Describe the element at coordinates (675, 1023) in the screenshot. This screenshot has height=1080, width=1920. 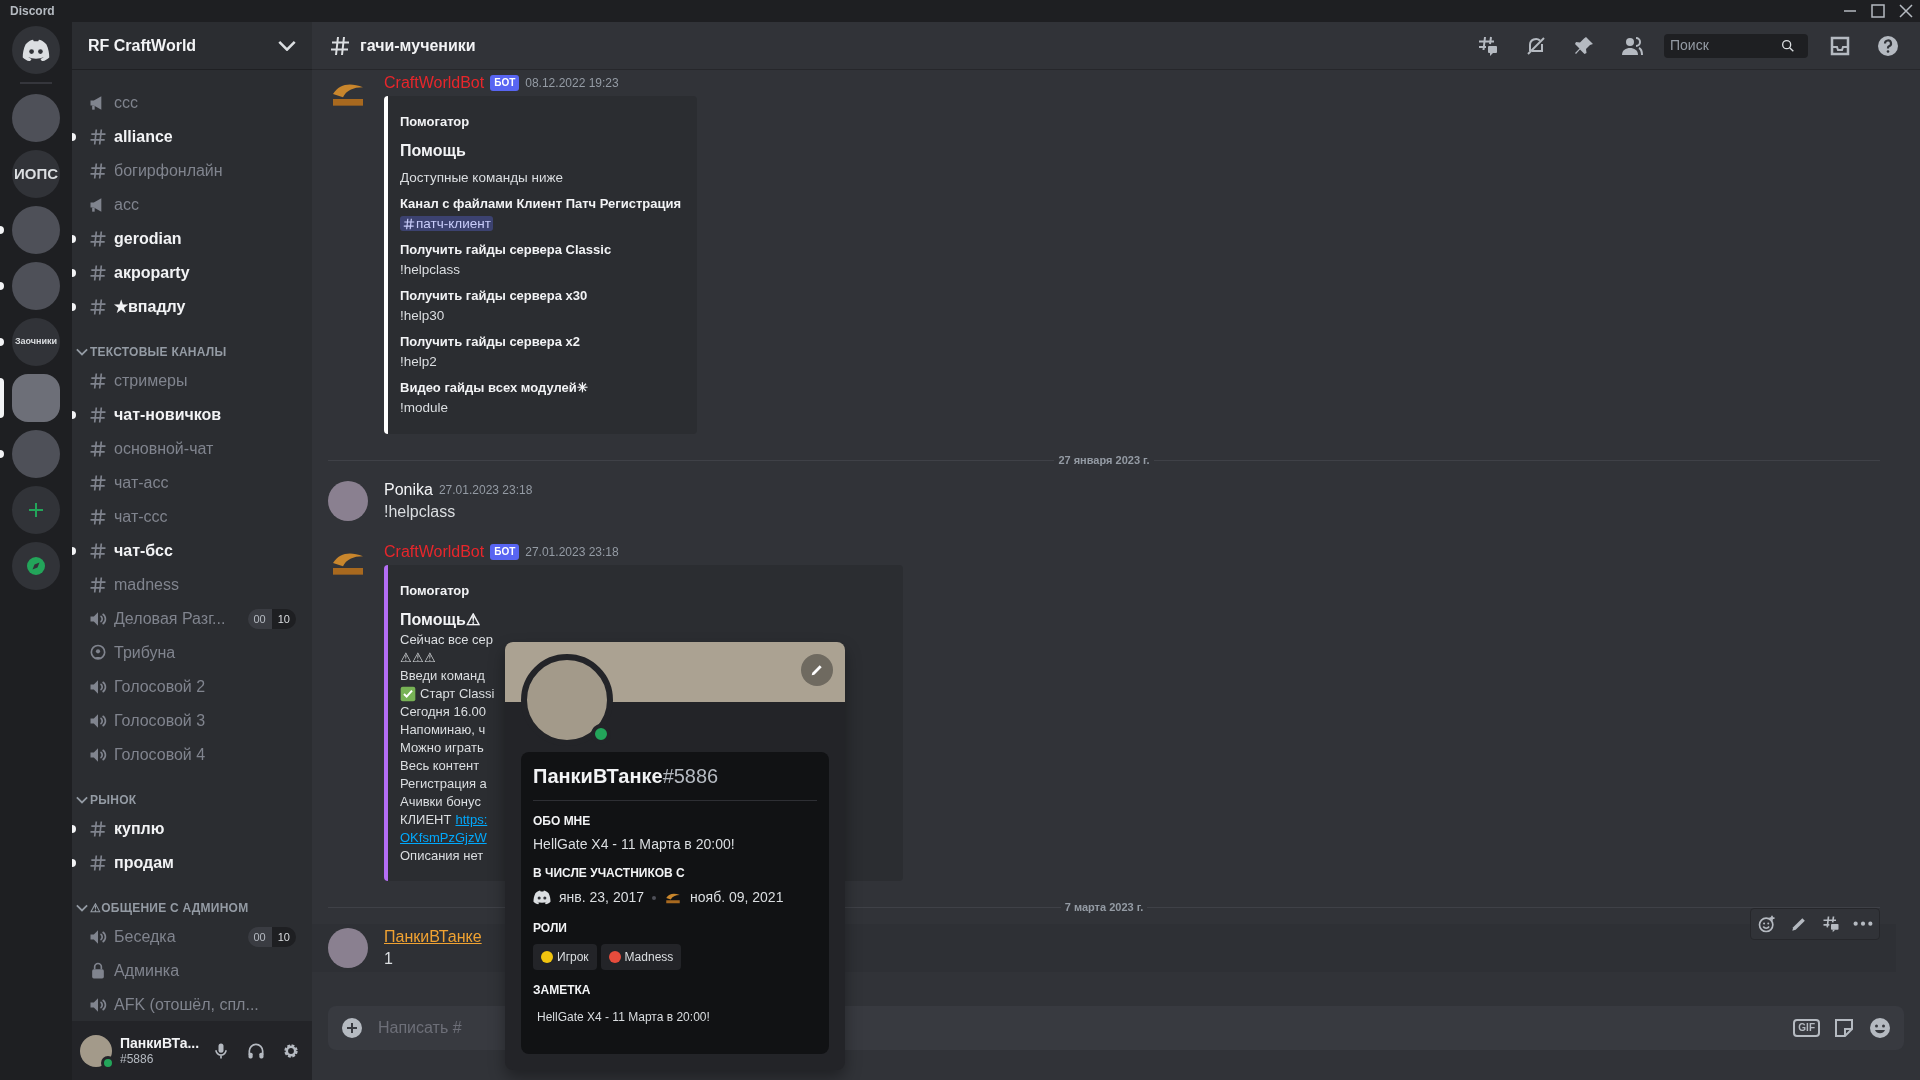
I see `note-field: HellGate X4 - 11 Марта в 20:00!` at that location.